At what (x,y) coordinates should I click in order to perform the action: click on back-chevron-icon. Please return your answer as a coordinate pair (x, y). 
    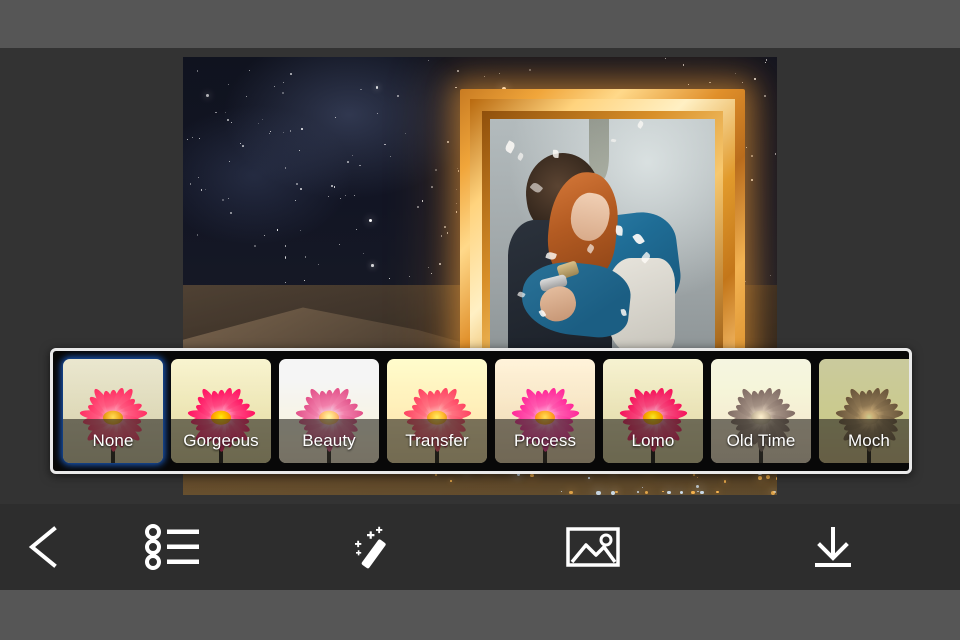
    Looking at the image, I should click on (43, 547).